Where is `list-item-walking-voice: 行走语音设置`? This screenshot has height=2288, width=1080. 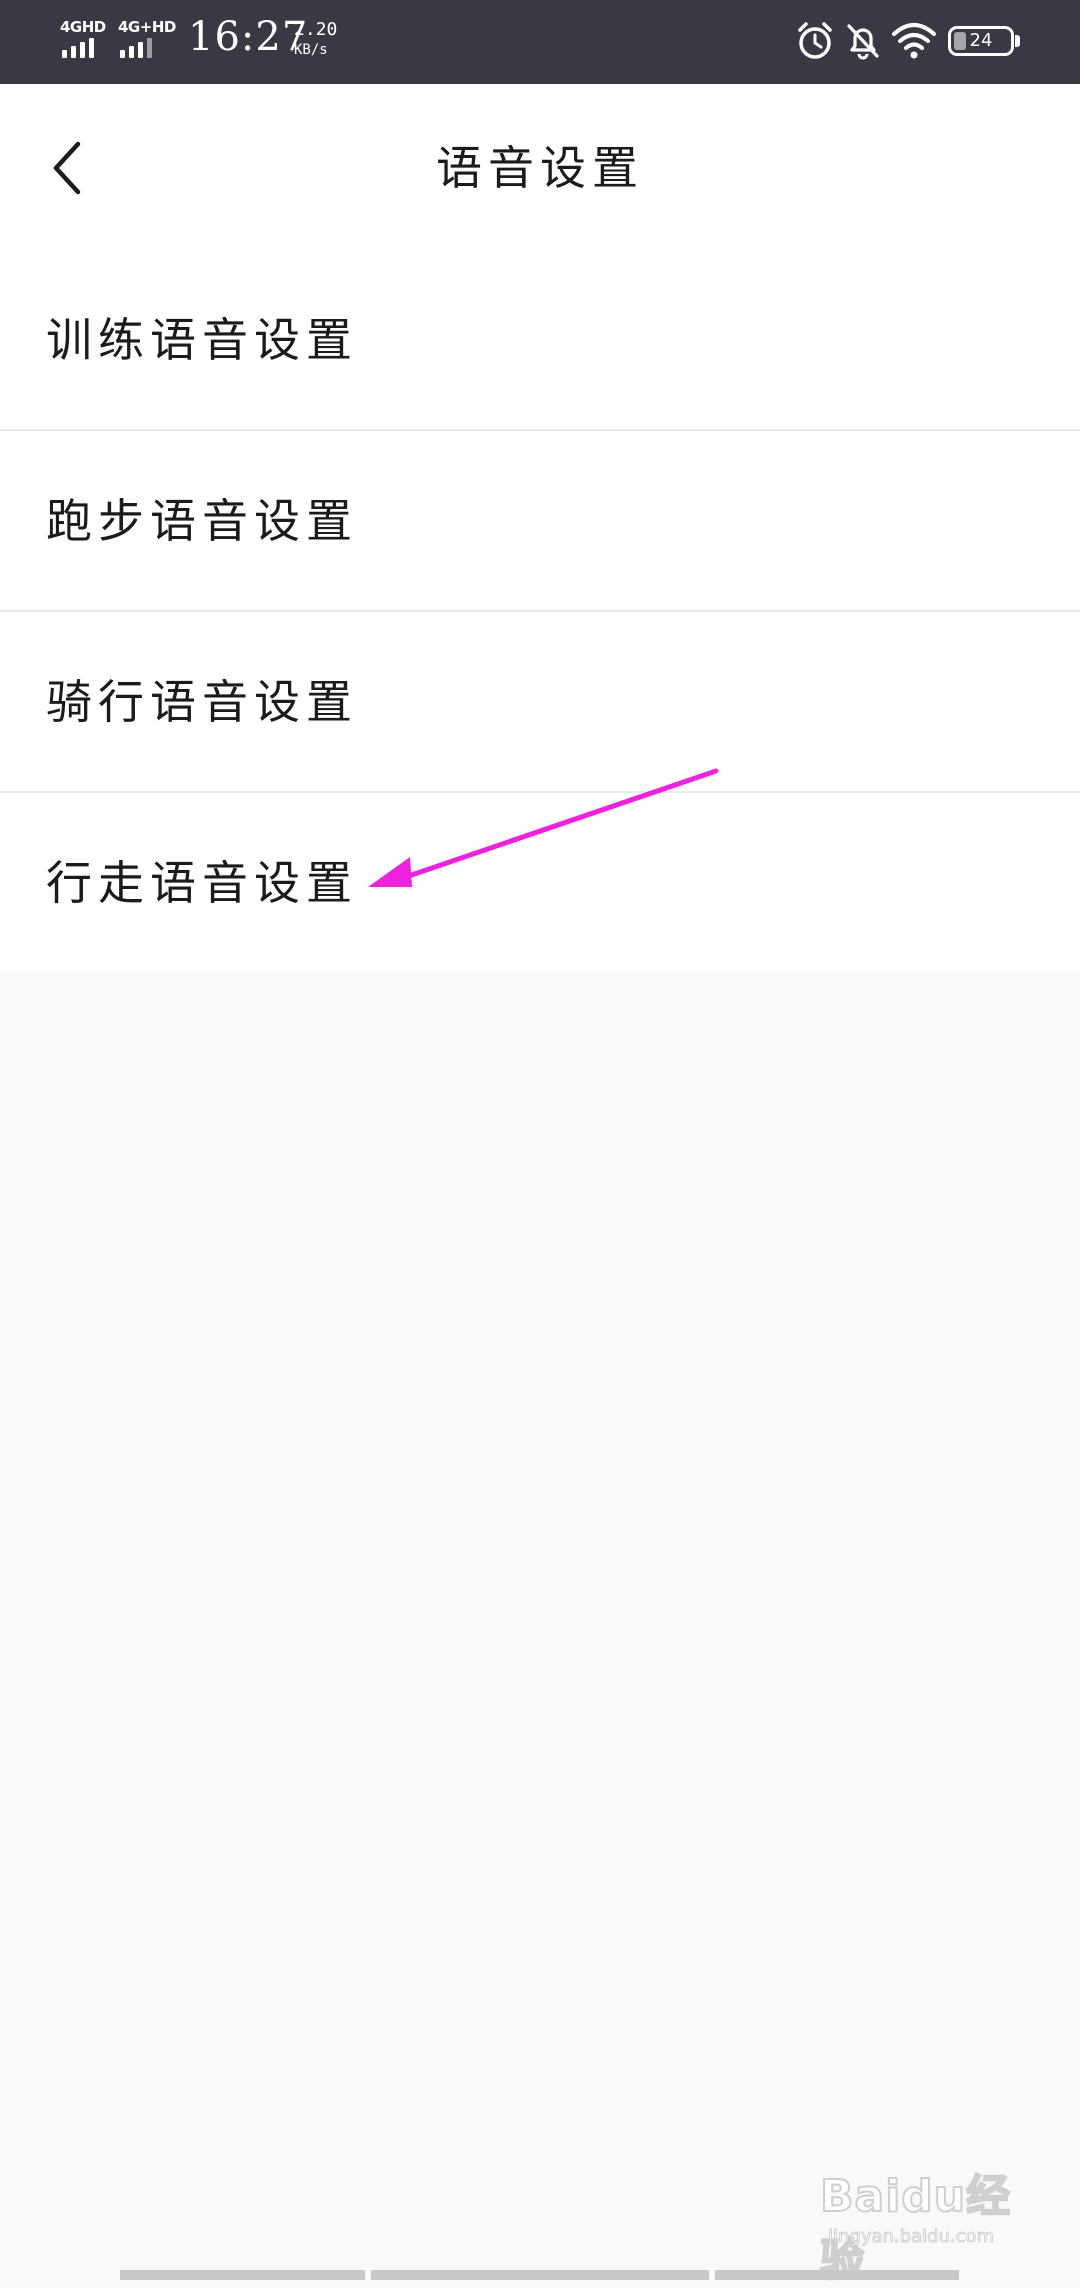 list-item-walking-voice: 行走语音设置 is located at coordinates (540, 882).